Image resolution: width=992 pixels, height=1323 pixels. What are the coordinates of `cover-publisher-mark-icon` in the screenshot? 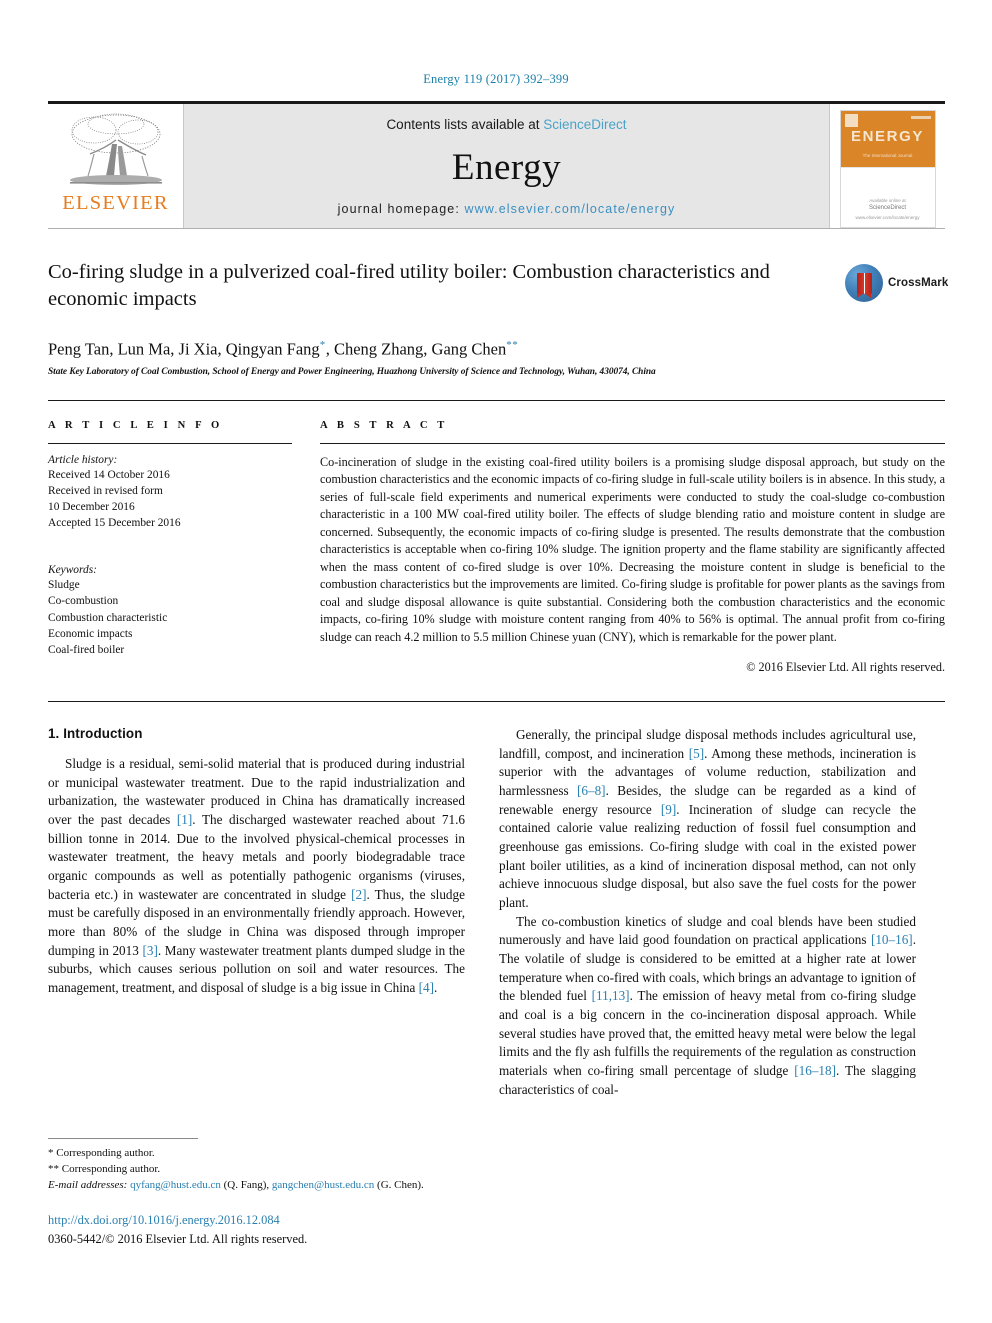 It's located at (851, 120).